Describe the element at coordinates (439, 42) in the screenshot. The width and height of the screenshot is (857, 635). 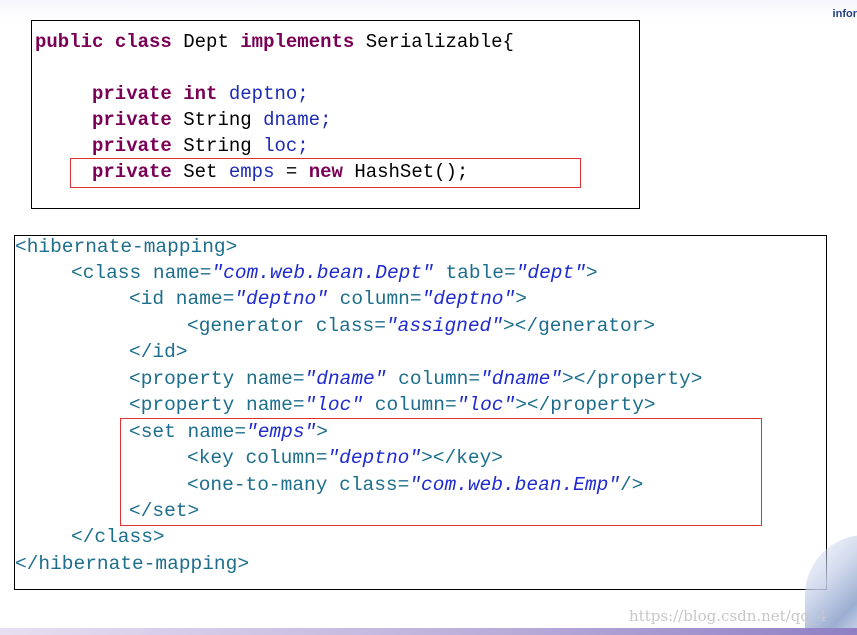
I see `interface-name: Serializable{` at that location.